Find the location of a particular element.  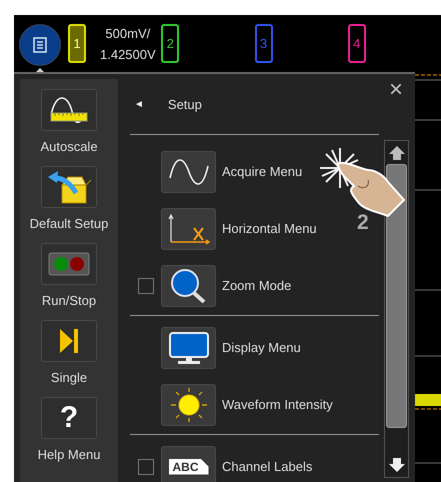

sun-icon is located at coordinates (188, 404).